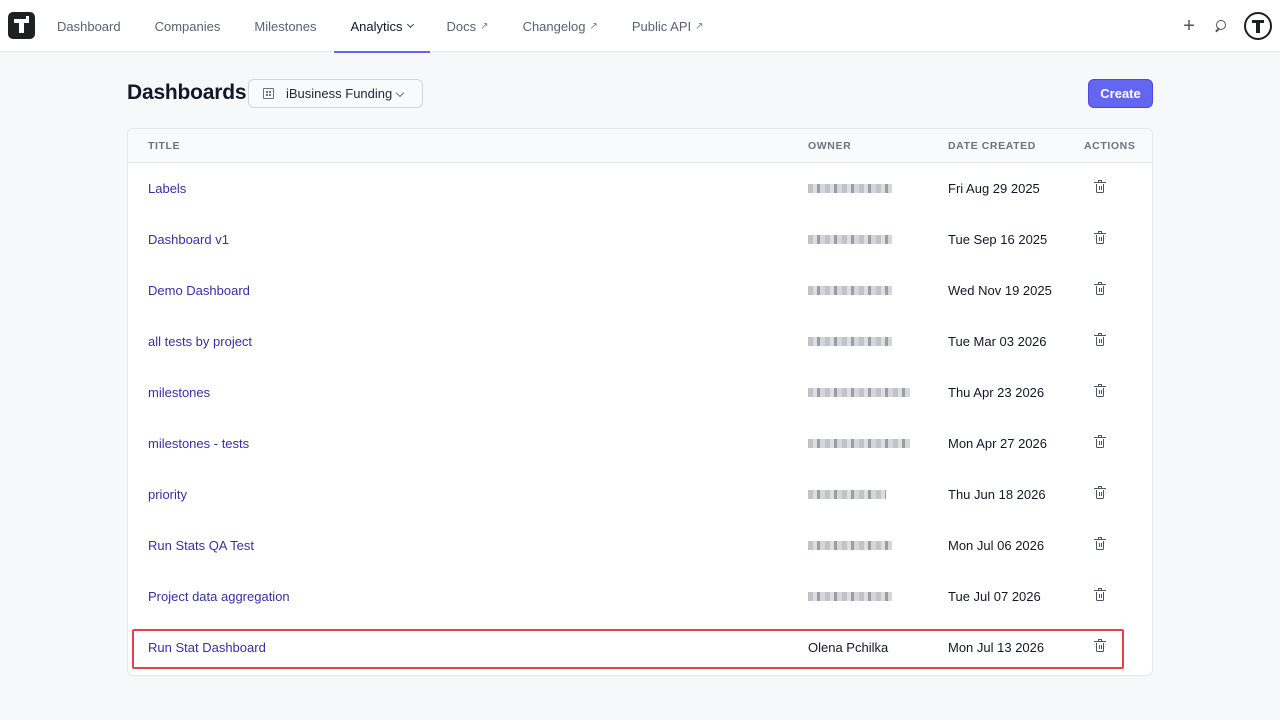  Describe the element at coordinates (468, 26) in the screenshot. I see `nav-docs: Docs ↗` at that location.